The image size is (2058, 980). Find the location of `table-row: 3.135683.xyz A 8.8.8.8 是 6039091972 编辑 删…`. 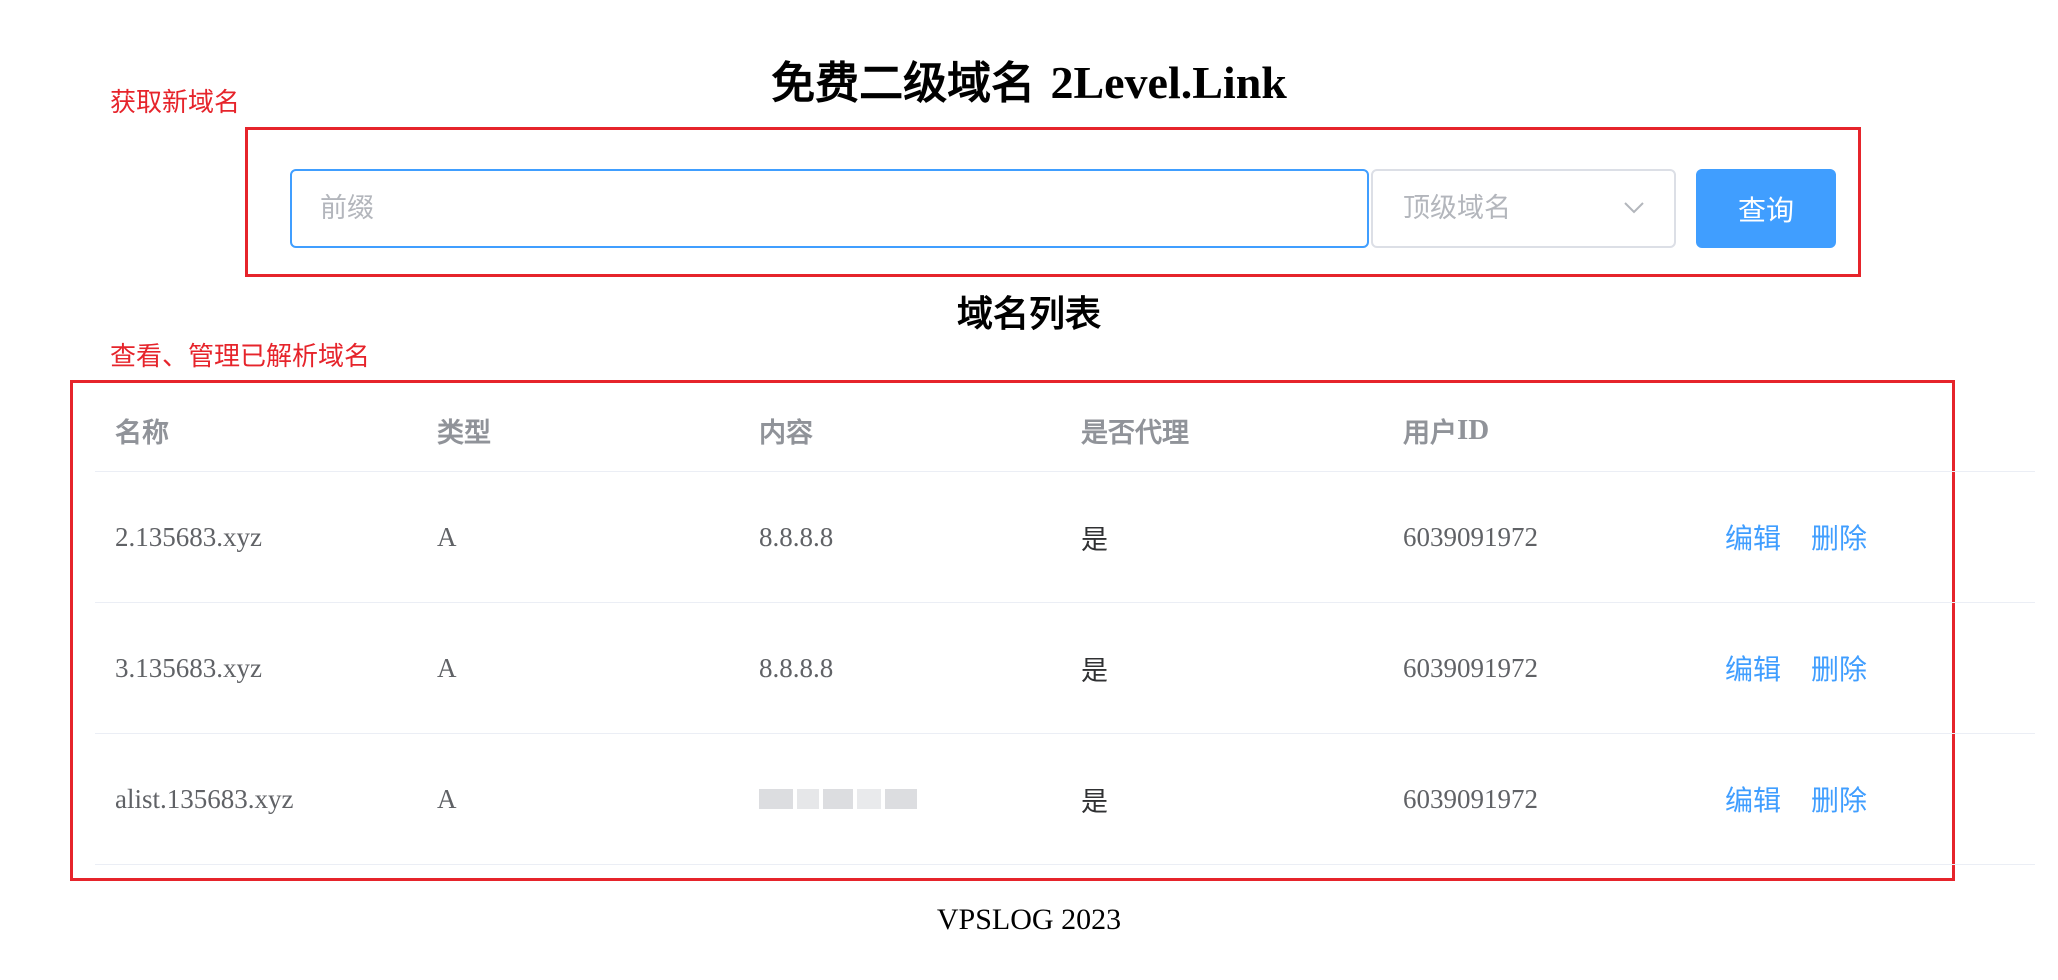

table-row: 3.135683.xyz A 8.8.8.8 是 6039091972 编辑 删… is located at coordinates (1065, 668).